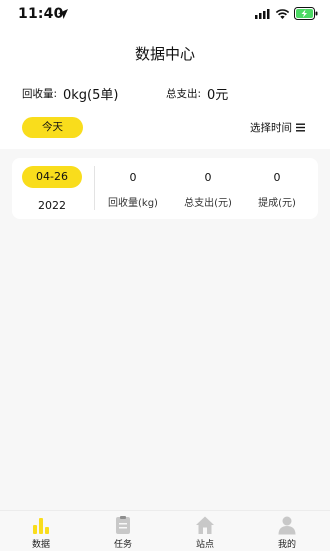 The image size is (330, 551). I want to click on home-icon, so click(205, 525).